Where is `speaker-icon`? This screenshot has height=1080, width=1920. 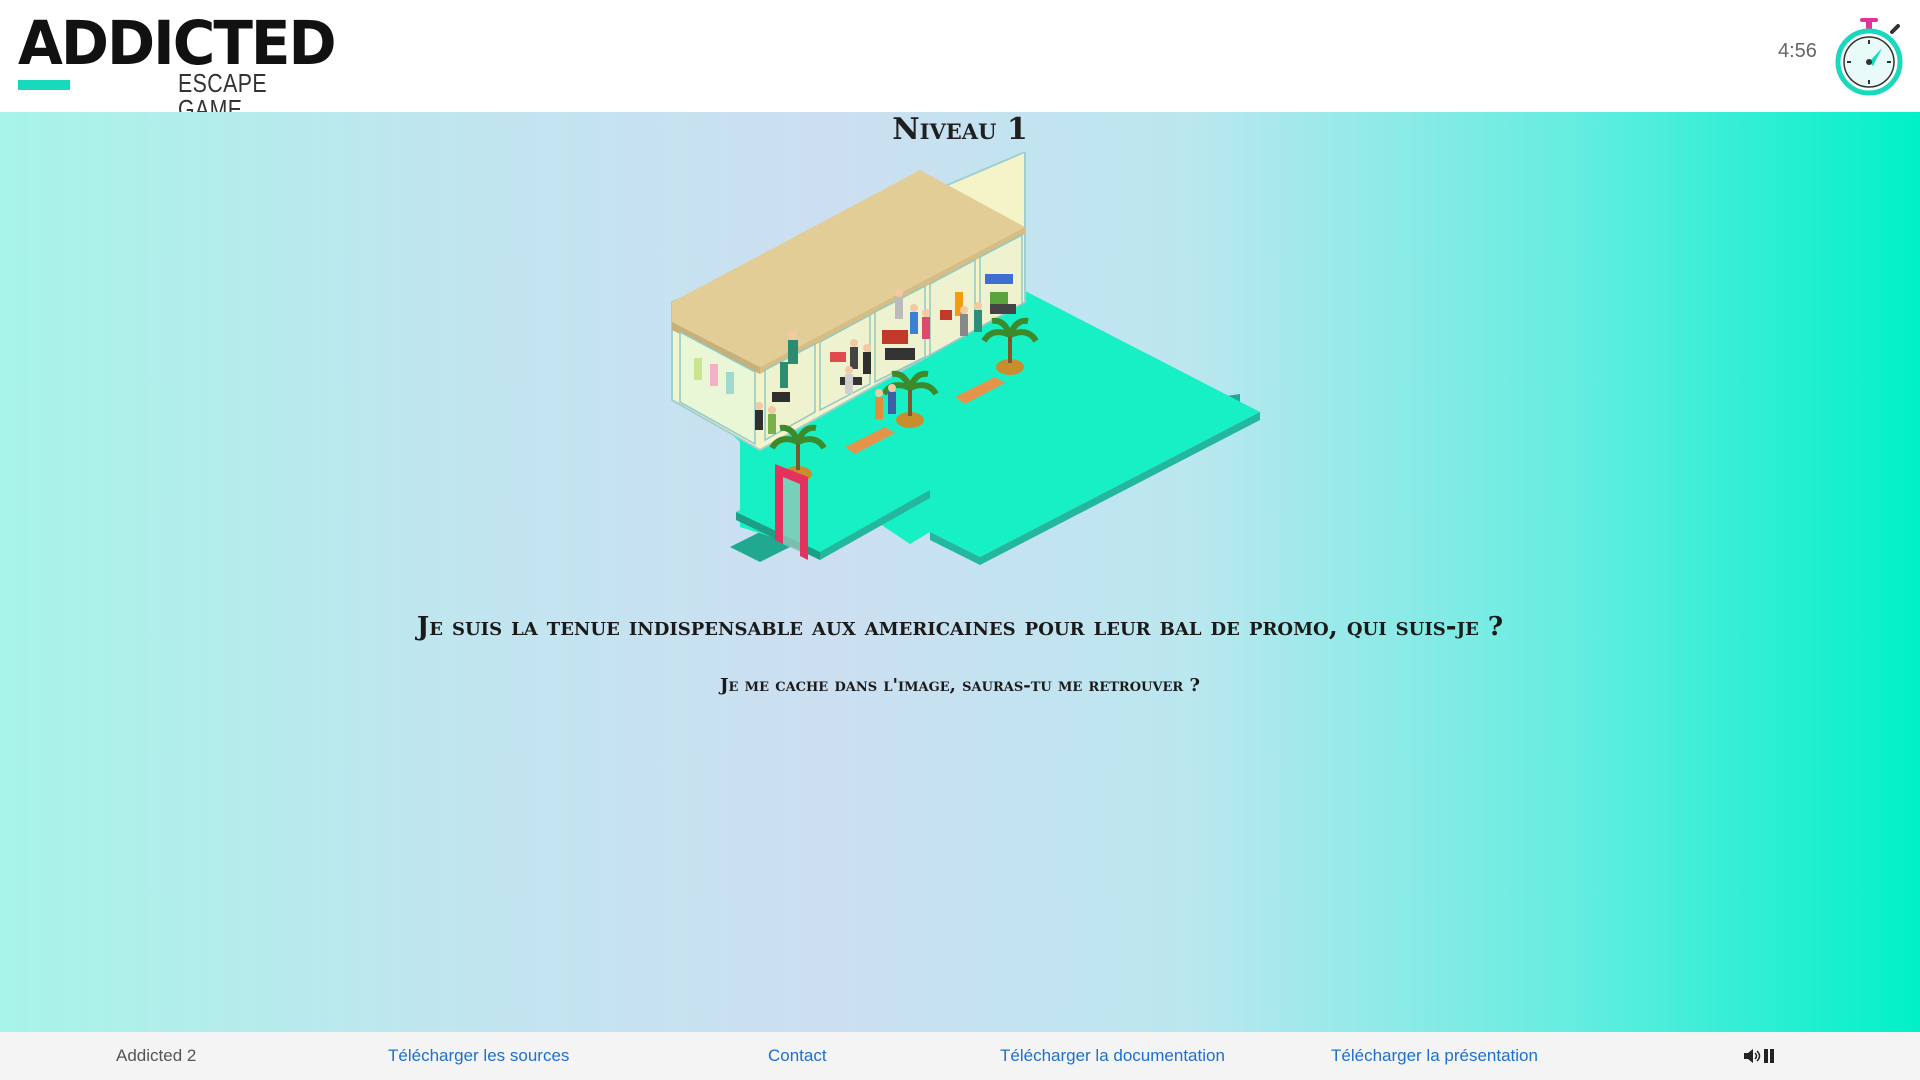
speaker-icon is located at coordinates (1752, 1056).